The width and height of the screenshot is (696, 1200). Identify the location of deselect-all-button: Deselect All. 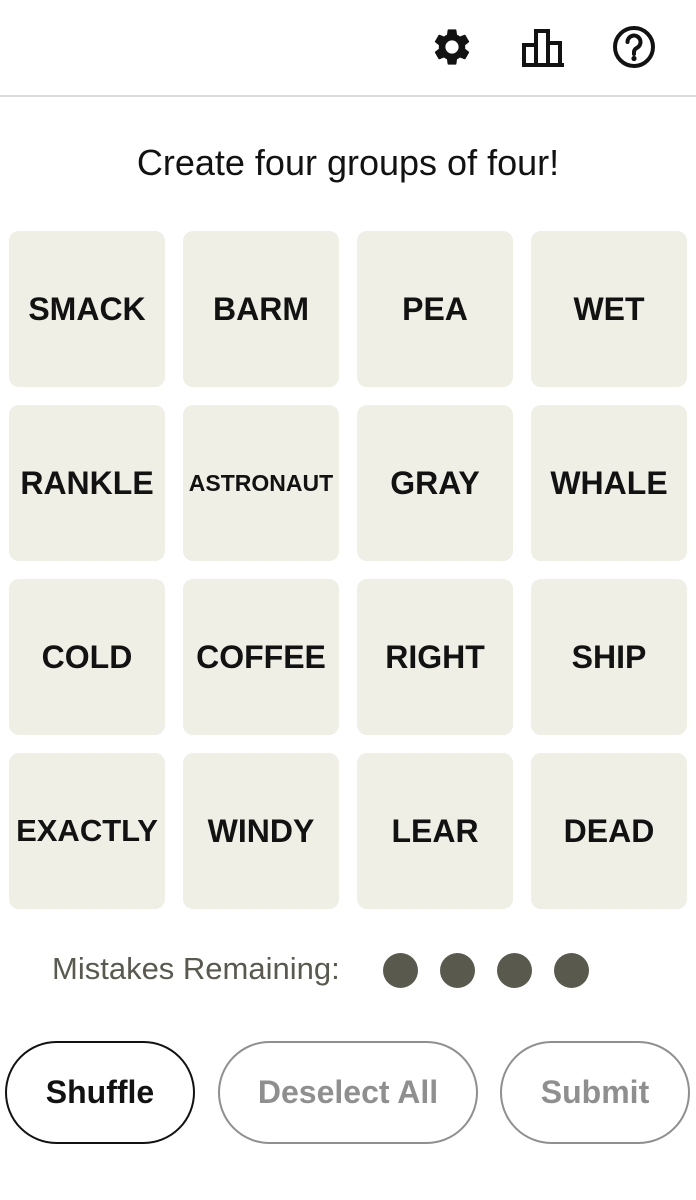
(348, 1092).